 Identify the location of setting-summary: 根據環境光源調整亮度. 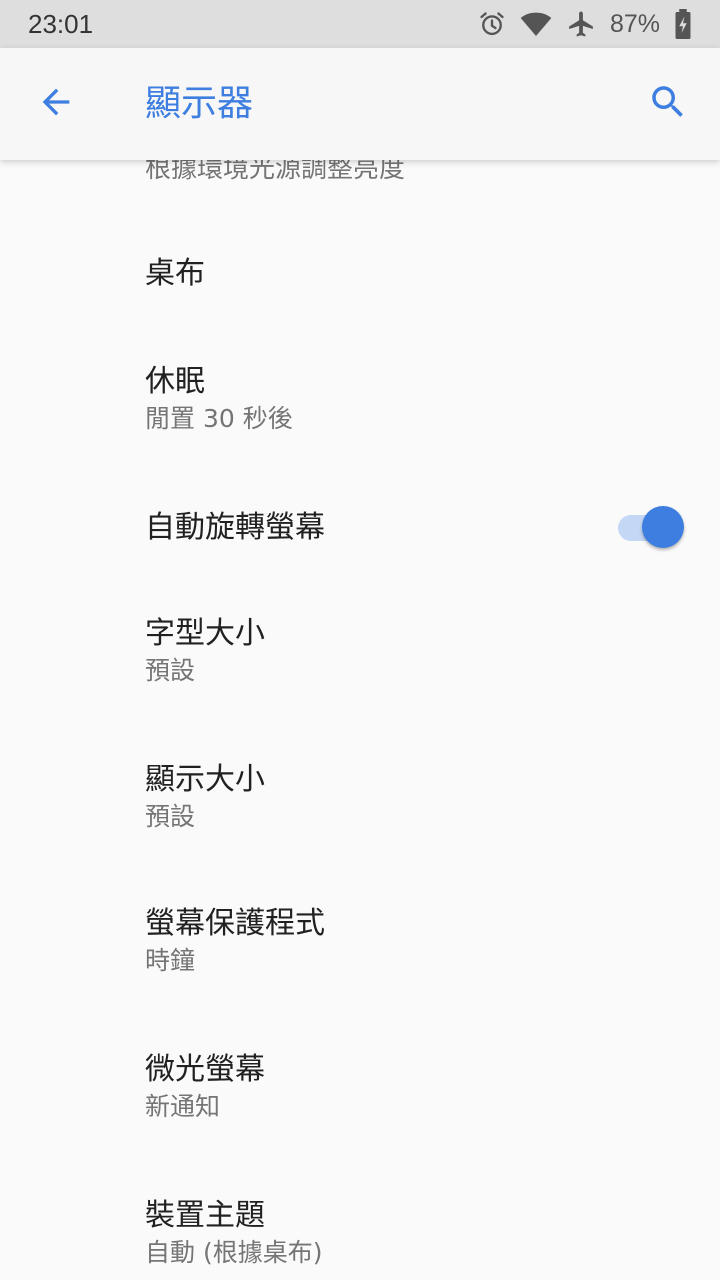
(275, 172).